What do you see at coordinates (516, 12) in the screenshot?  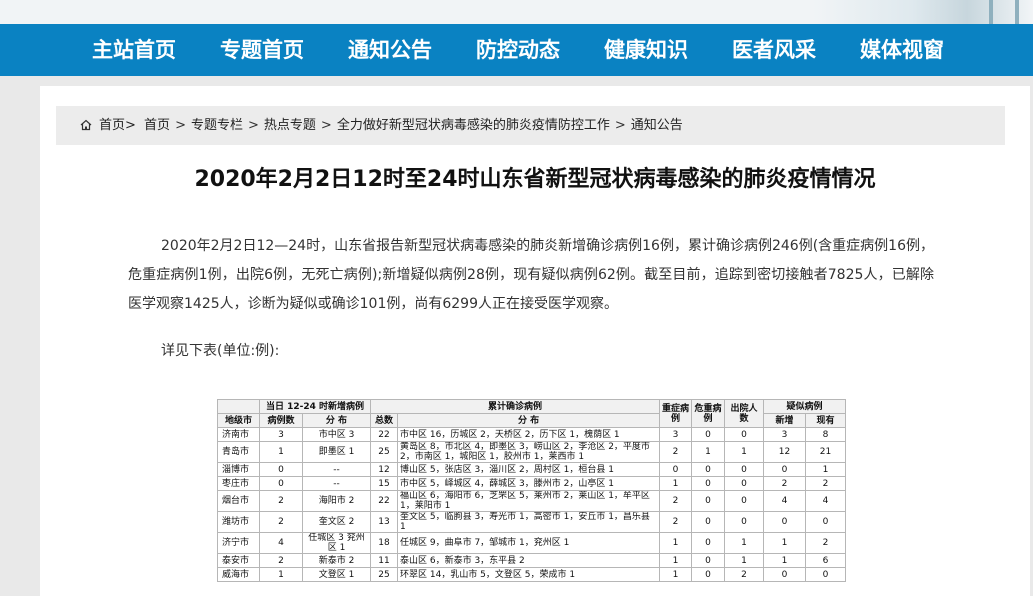 I see `top-strip` at bounding box center [516, 12].